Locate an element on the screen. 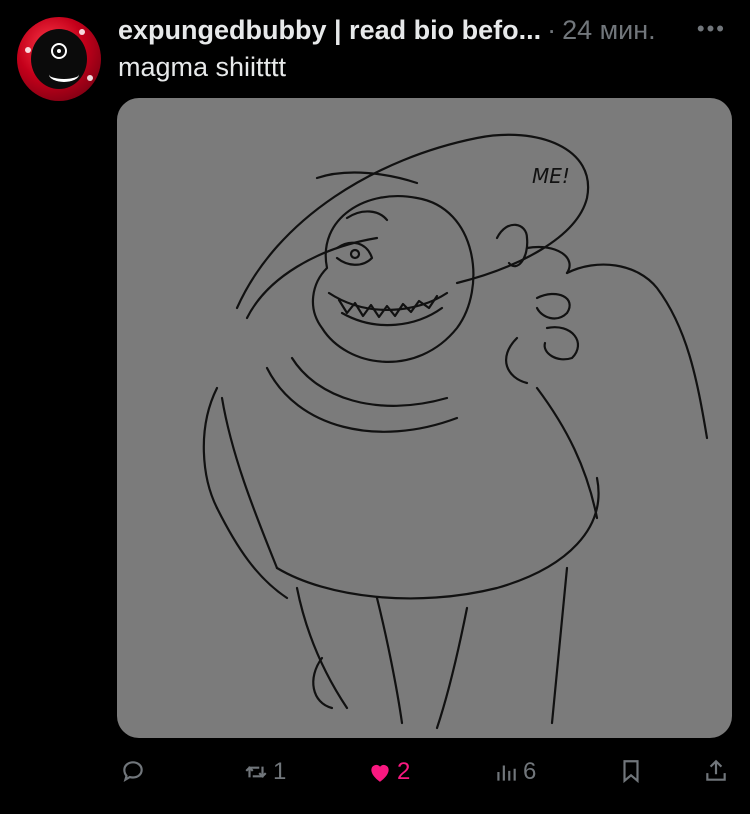  avatar-face is located at coordinates (59, 59).